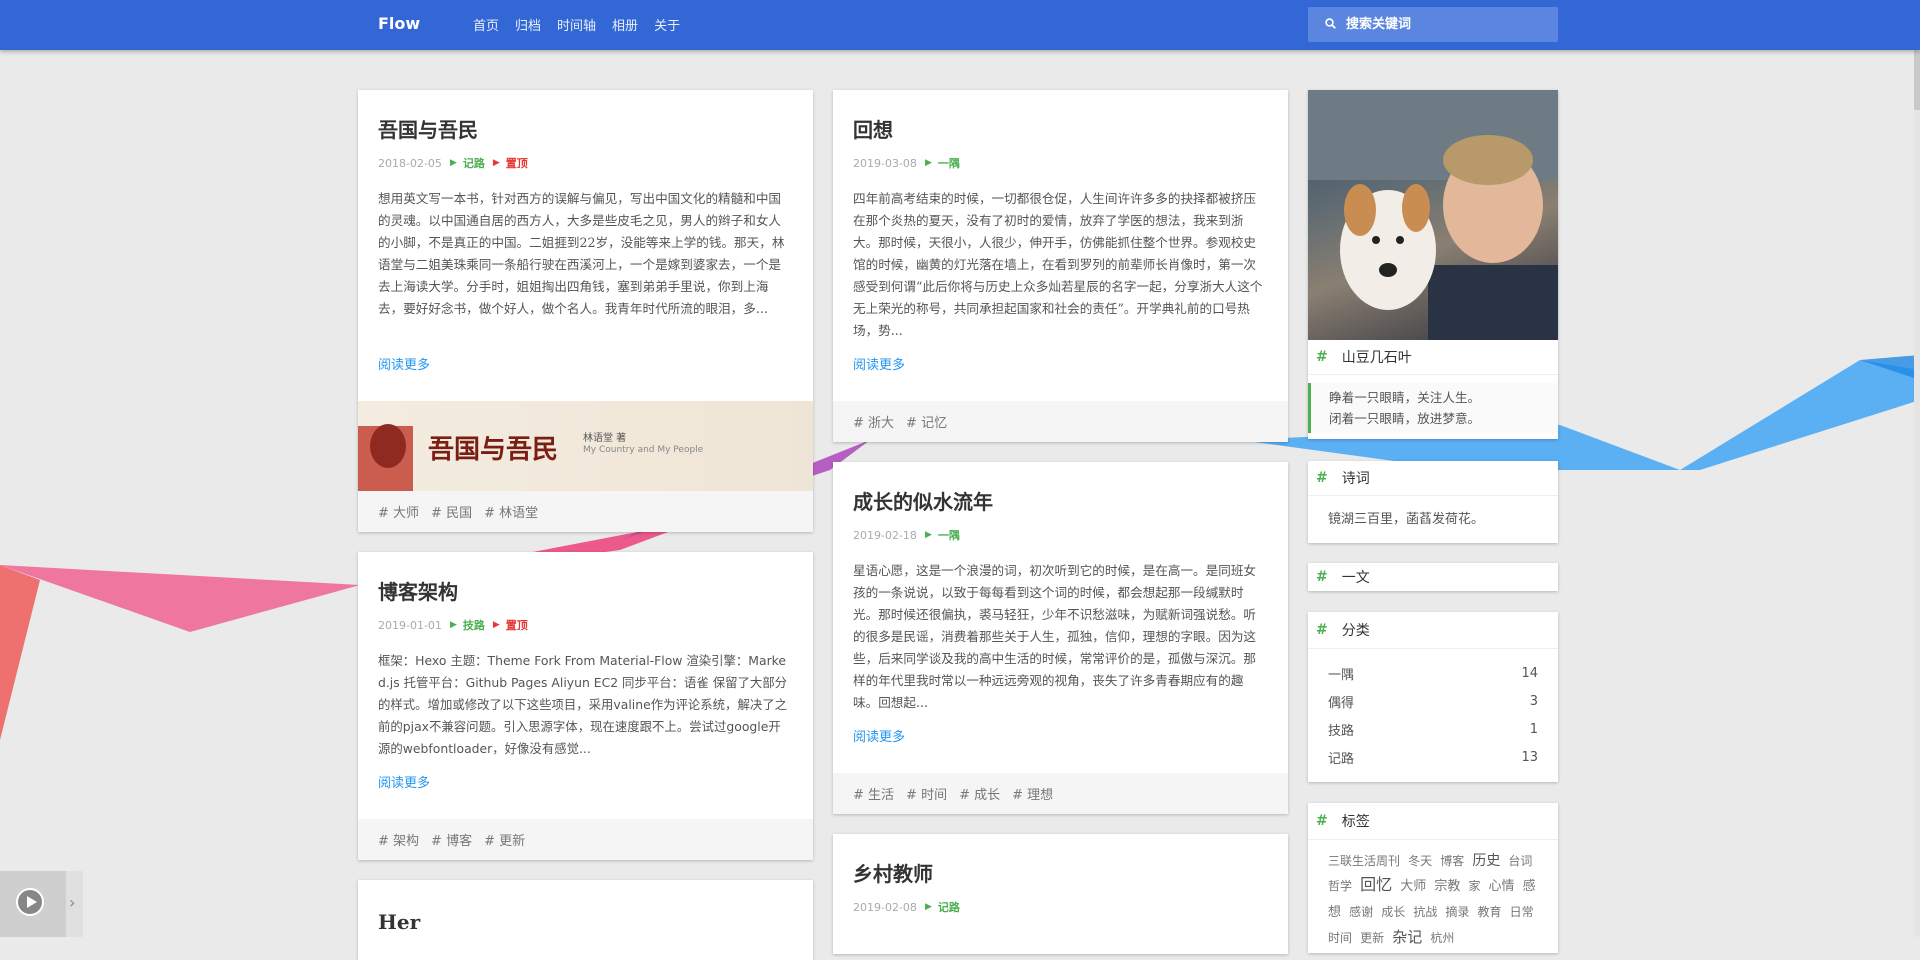 The width and height of the screenshot is (1920, 960). What do you see at coordinates (1413, 886) in the screenshot?
I see `tag-link: 大师` at bounding box center [1413, 886].